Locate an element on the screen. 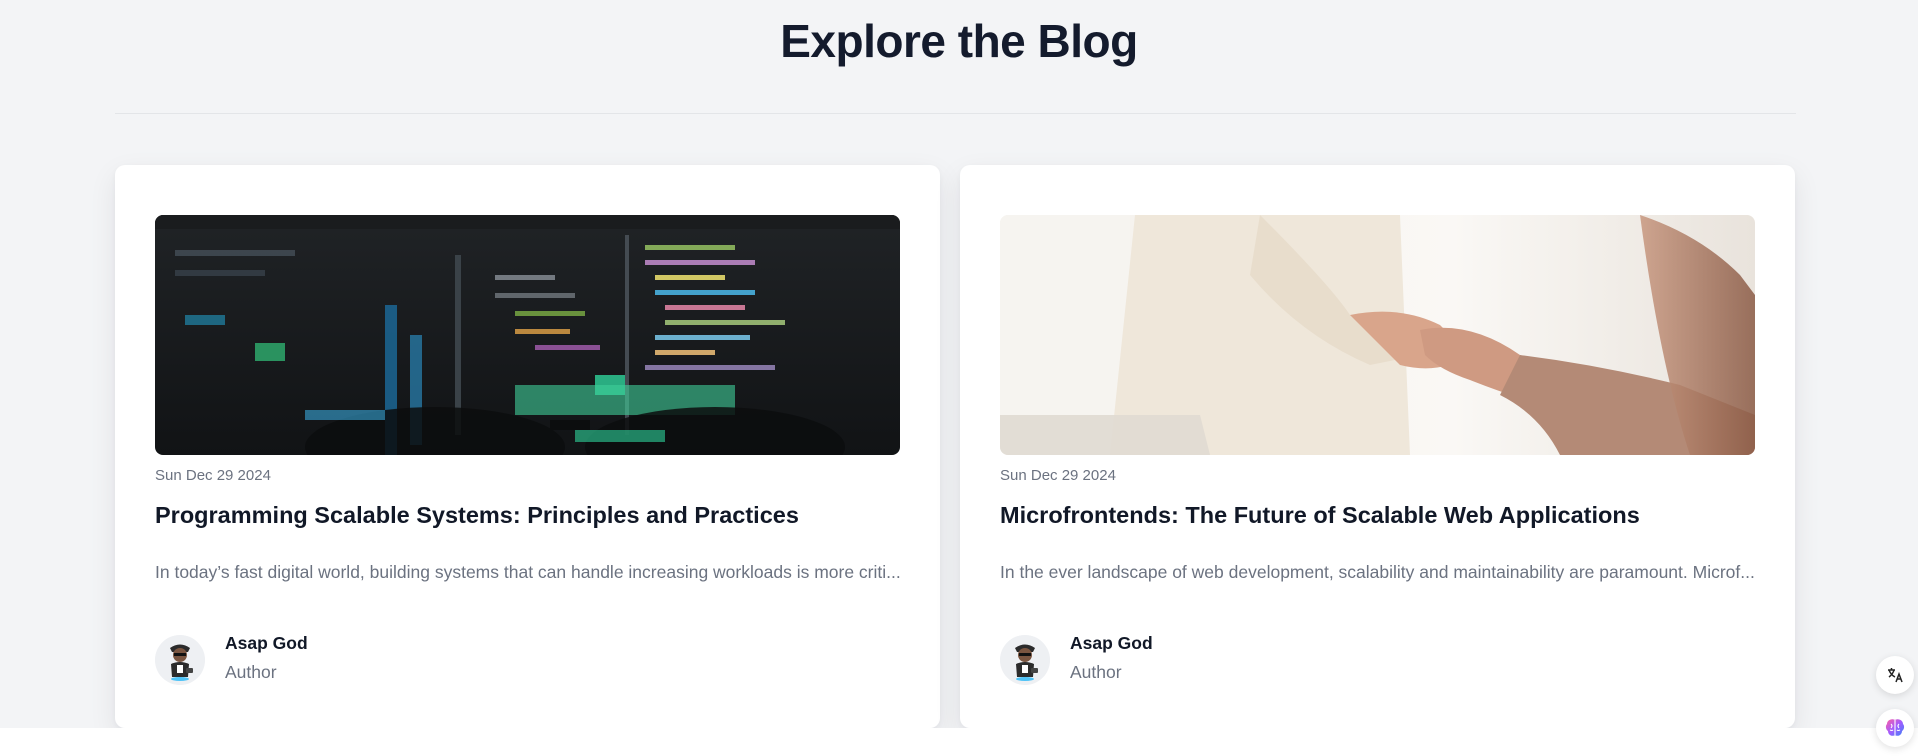 The image size is (1918, 756). ai-assistant-button is located at coordinates (1895, 728).